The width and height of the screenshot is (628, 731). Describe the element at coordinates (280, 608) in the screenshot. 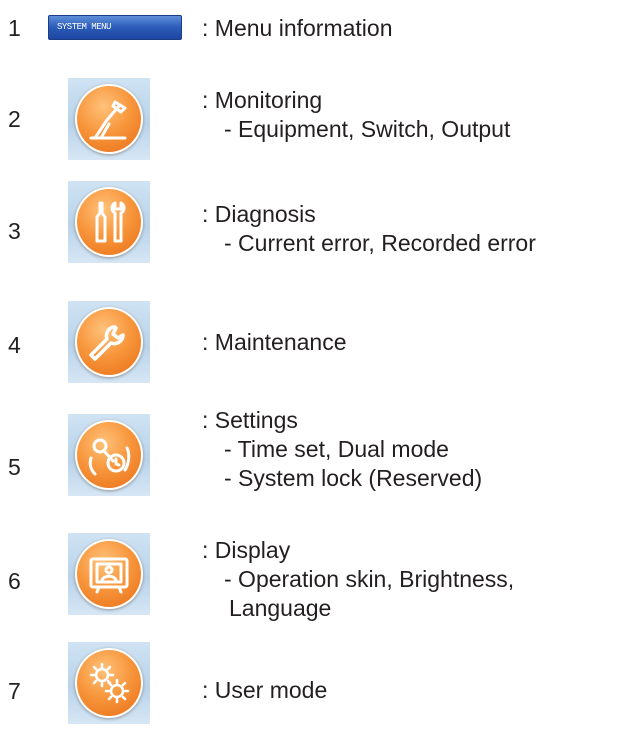

I see `item-detail: Language` at that location.